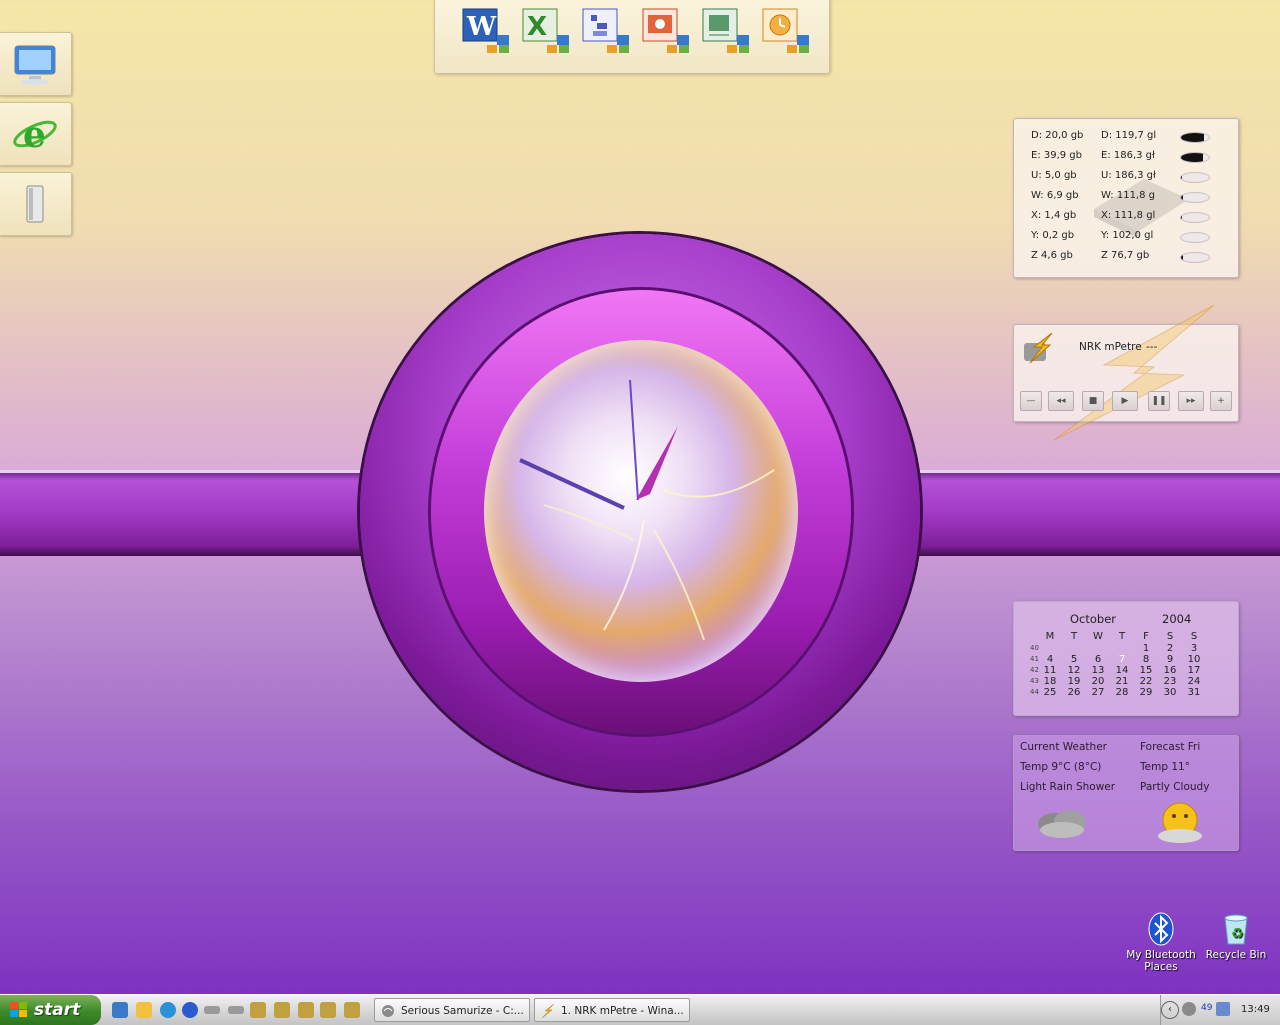 The image size is (1280, 1025). I want to click on calendar-day: 10, so click(1194, 659).